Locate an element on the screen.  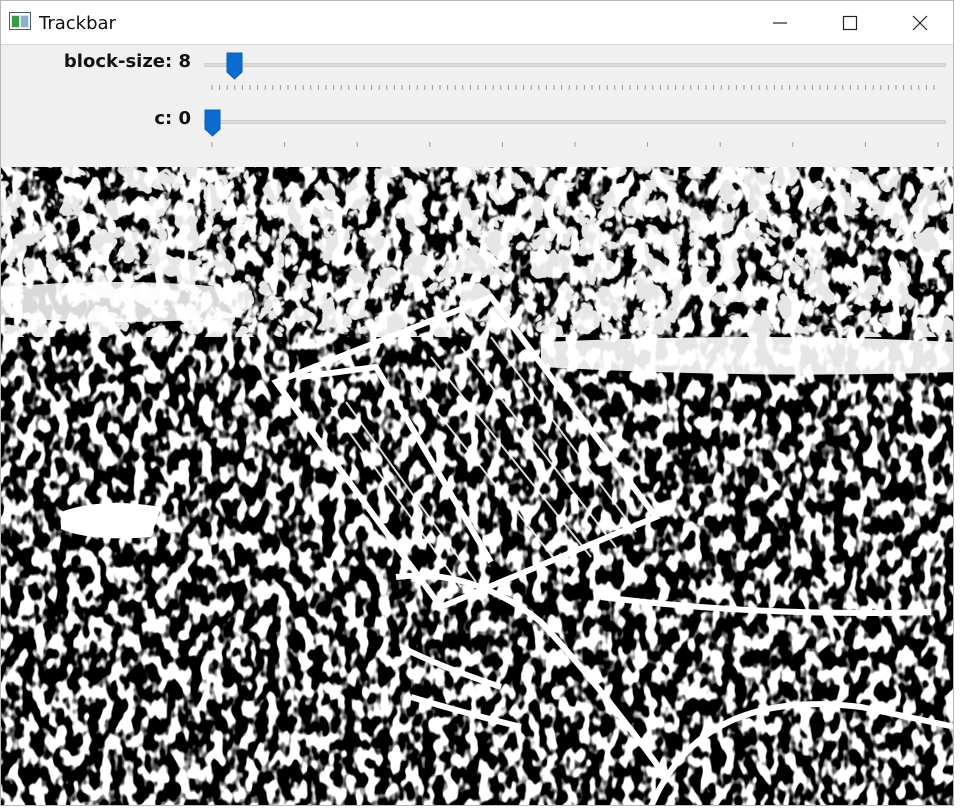
maximize-button is located at coordinates (850, 23).